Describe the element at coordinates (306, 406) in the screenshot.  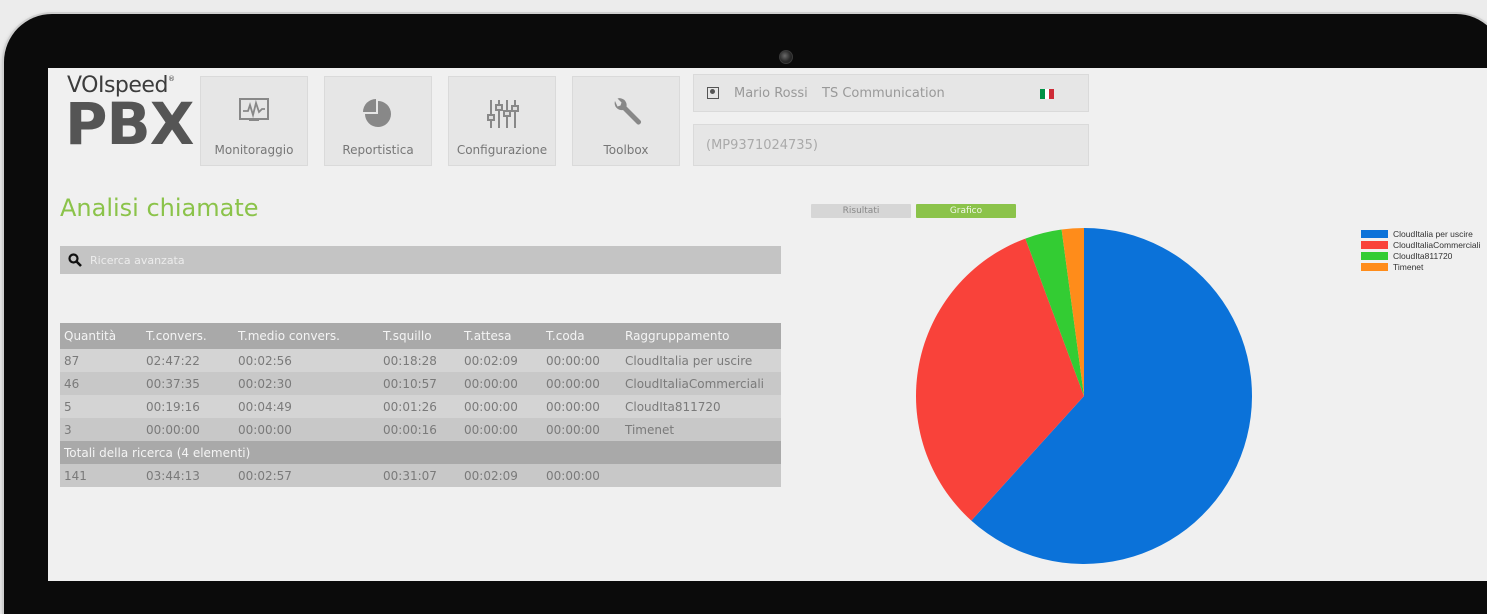
I see `table-cell: 00:04:49` at that location.